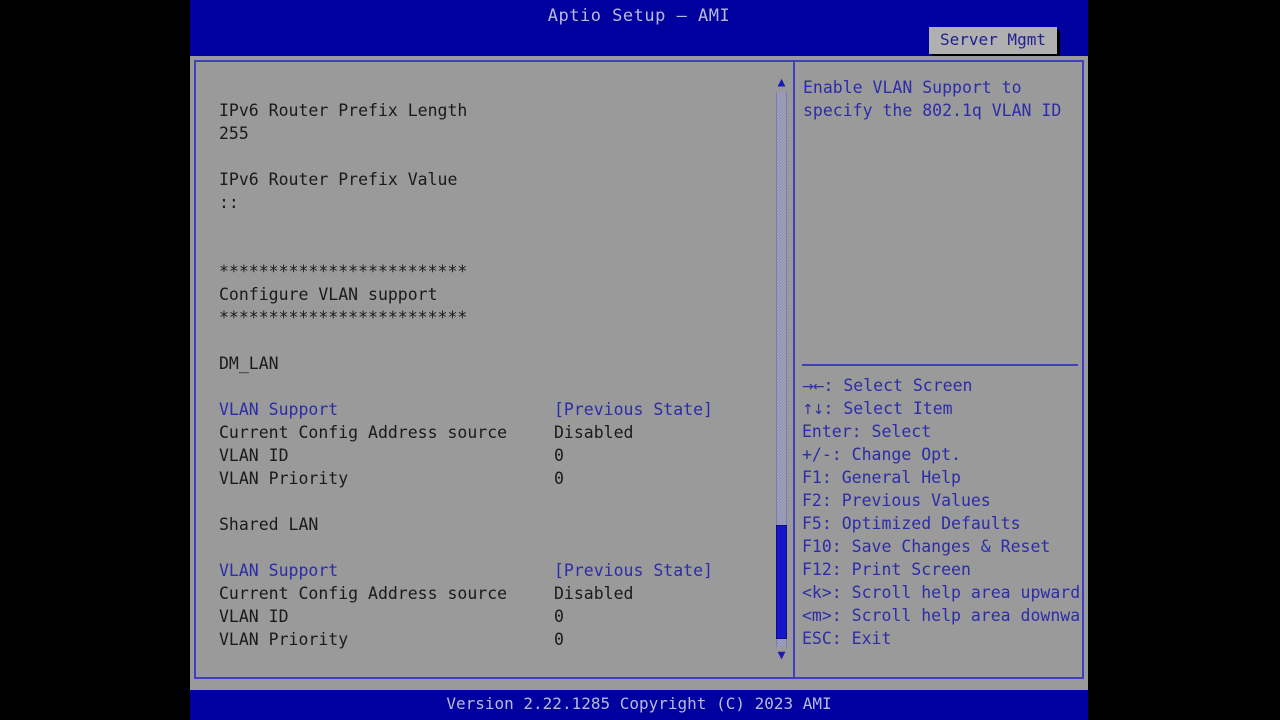 Image resolution: width=1280 pixels, height=720 pixels. Describe the element at coordinates (489, 294) in the screenshot. I see `setting-row: Configure VLAN support` at that location.